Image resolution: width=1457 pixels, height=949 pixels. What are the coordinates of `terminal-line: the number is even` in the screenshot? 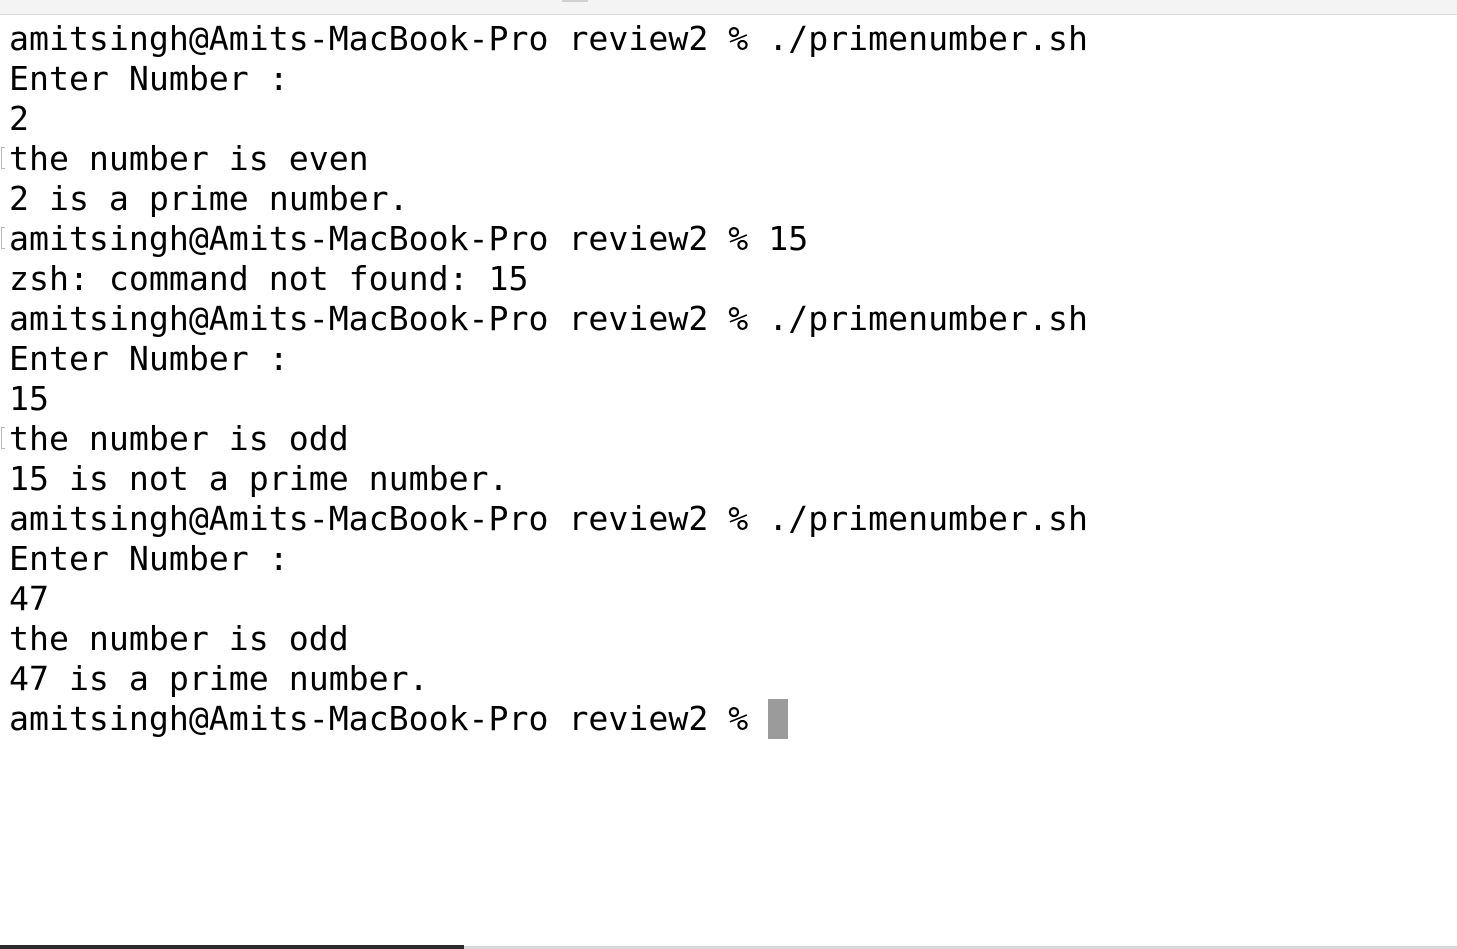 It's located at (544, 159).